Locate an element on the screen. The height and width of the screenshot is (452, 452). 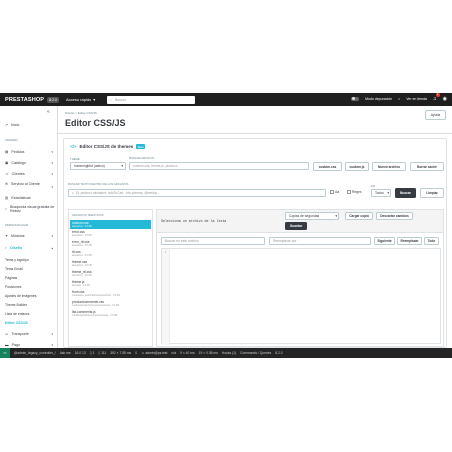
sidebar-subitem-theme-builder: Theme Builder is located at coordinates (16, 305).